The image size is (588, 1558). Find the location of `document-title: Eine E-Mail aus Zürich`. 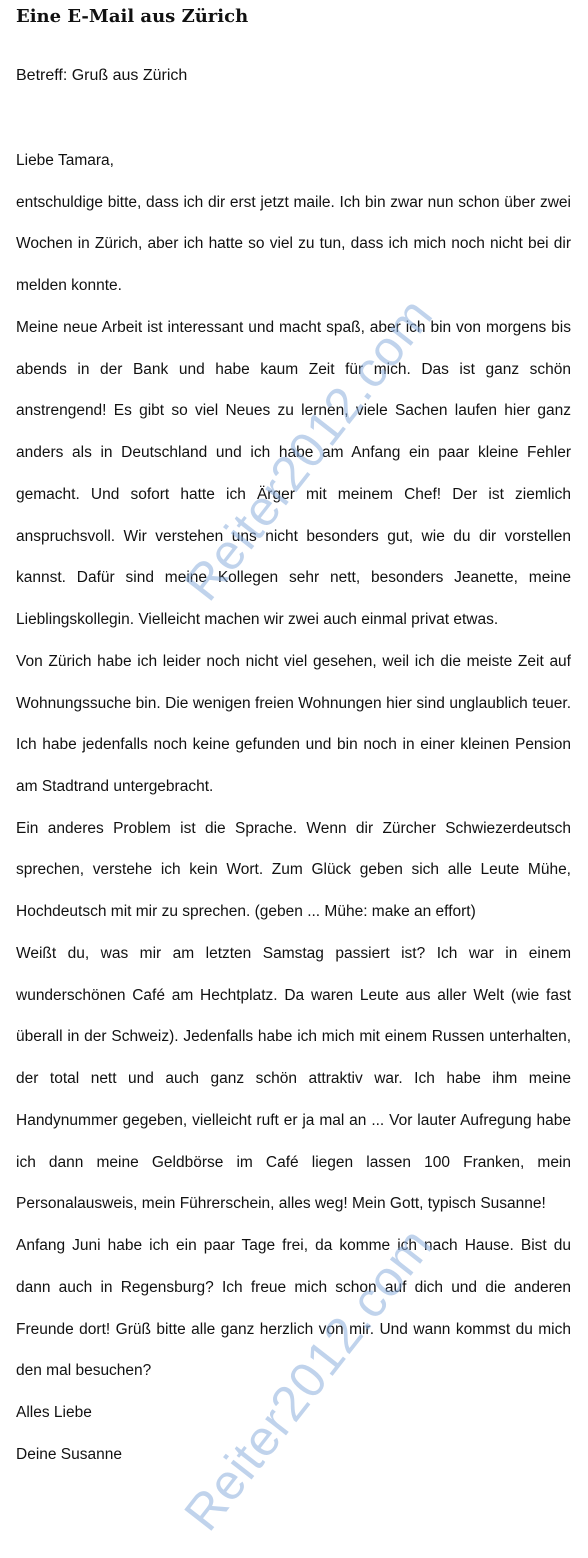

document-title: Eine E-Mail aus Zürich is located at coordinates (132, 16).